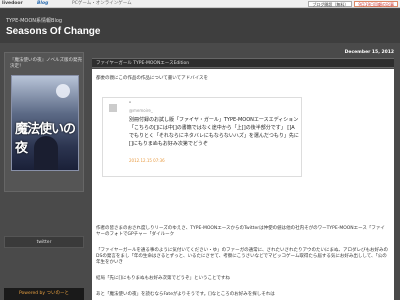 This screenshot has width=400, height=300. Describe the element at coordinates (102, 4) in the screenshot. I see `topbar-ad-link: PCゲーム・オンラインゲーム` at that location.